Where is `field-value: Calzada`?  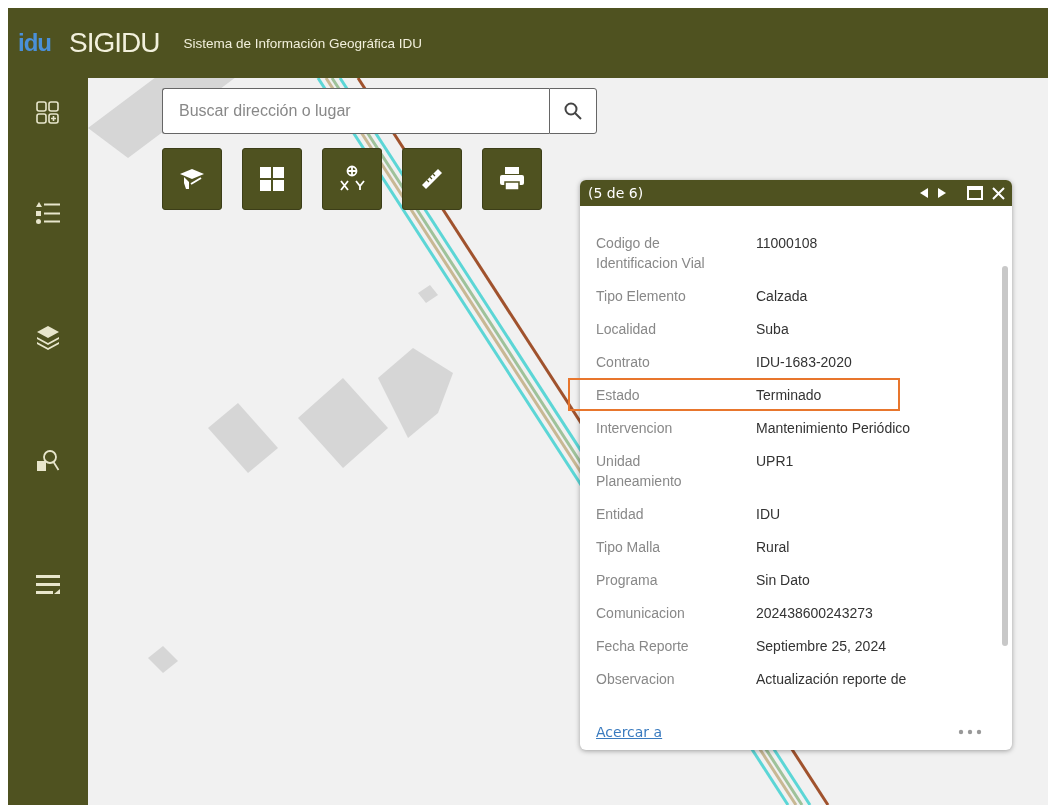
field-value: Calzada is located at coordinates (782, 296).